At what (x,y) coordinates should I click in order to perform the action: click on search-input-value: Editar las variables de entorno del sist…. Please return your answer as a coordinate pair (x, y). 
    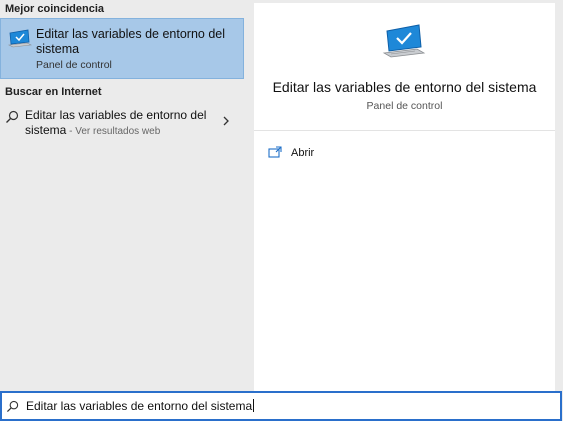
    Looking at the image, I should click on (139, 406).